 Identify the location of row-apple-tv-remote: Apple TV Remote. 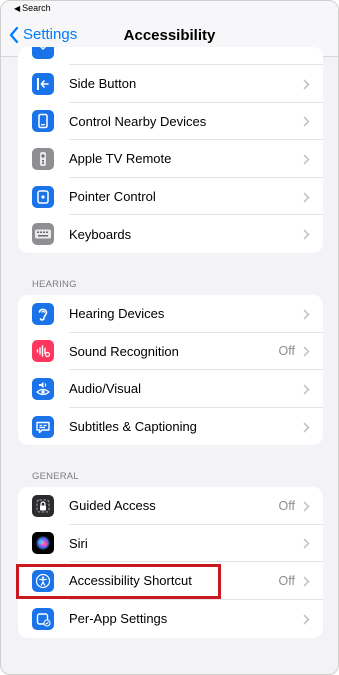
(170, 159).